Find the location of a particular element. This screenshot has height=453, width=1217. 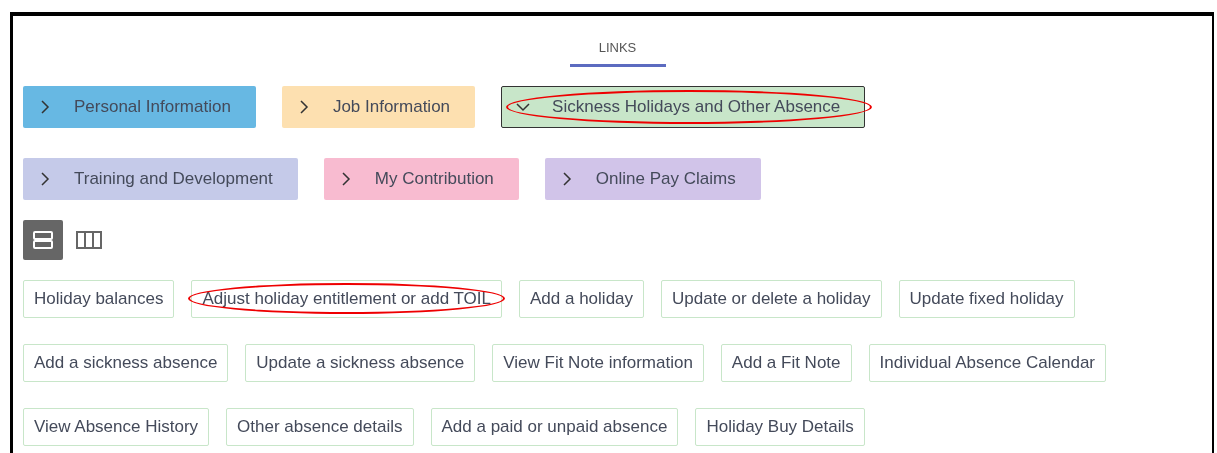

link-button: Update a sickness absence is located at coordinates (360, 363).